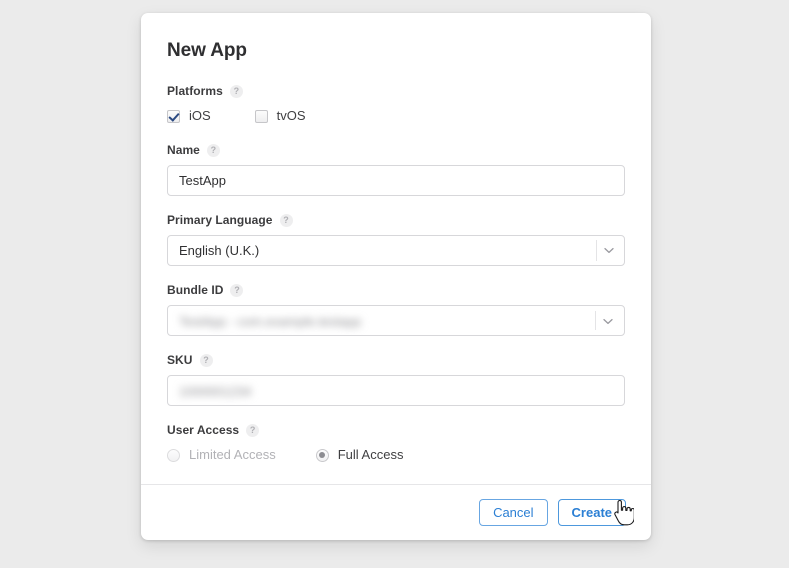  What do you see at coordinates (396, 150) in the screenshot?
I see `name-label-row: Name ?` at bounding box center [396, 150].